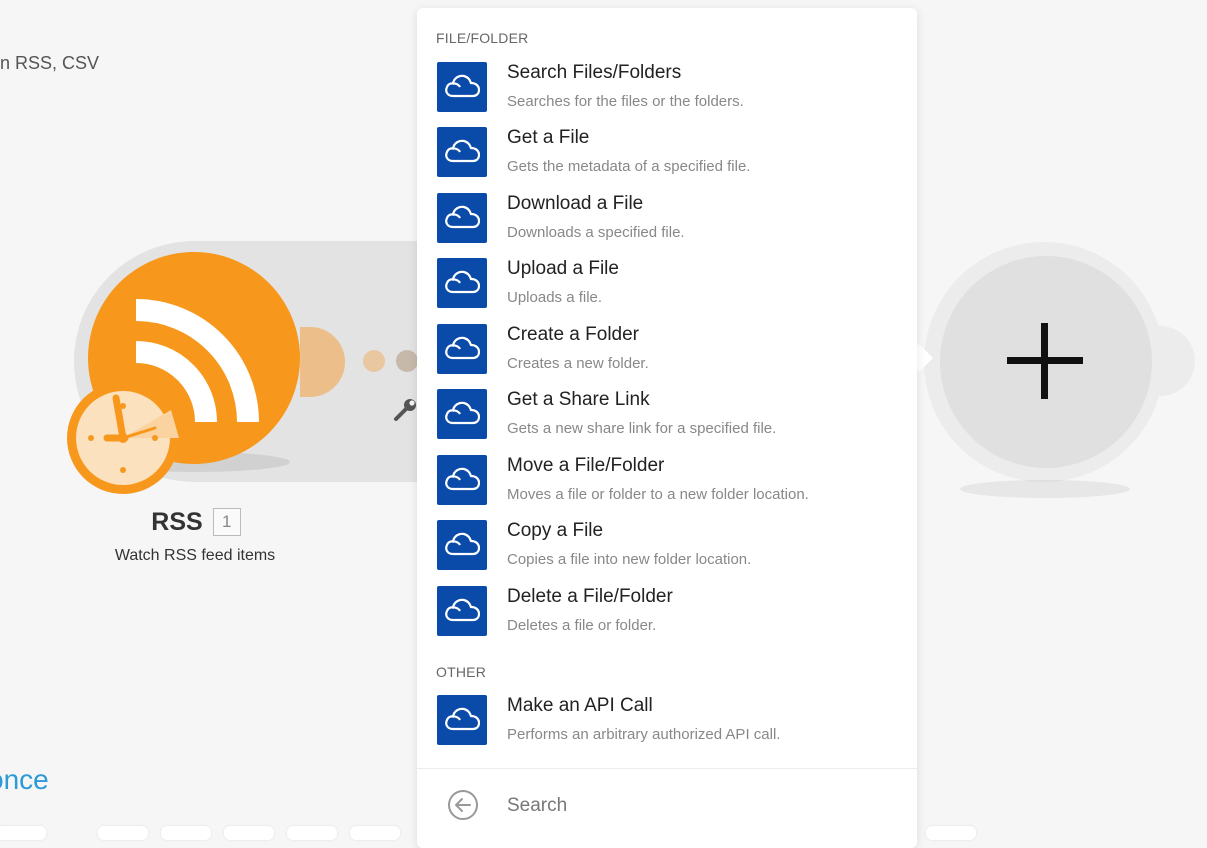  What do you see at coordinates (482, 38) in the screenshot?
I see `section-title-file-folder: FILE/FOLDER` at bounding box center [482, 38].